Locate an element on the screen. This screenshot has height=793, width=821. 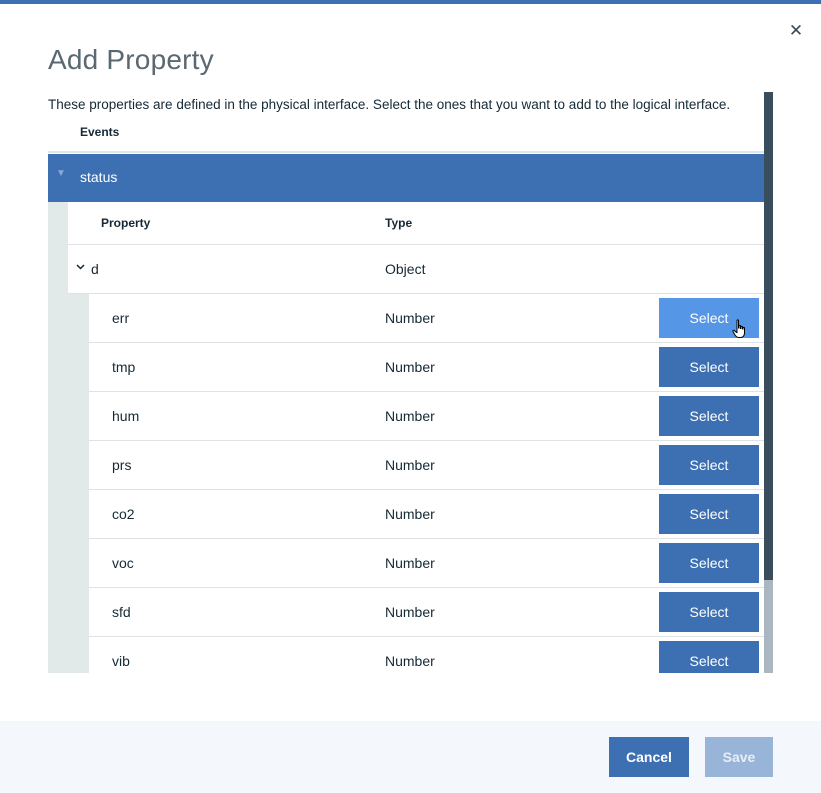
property-name: sfd is located at coordinates (121, 612).